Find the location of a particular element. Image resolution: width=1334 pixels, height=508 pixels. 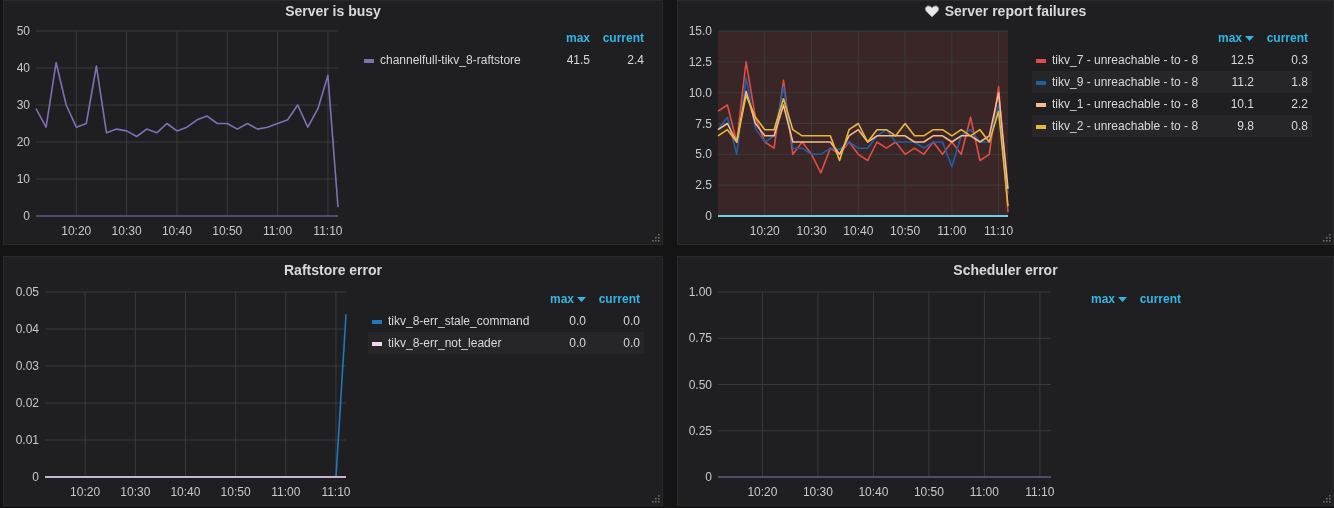

legend-row: tikv_8-err_not_leader 0.0 0.0 is located at coordinates (506, 343).